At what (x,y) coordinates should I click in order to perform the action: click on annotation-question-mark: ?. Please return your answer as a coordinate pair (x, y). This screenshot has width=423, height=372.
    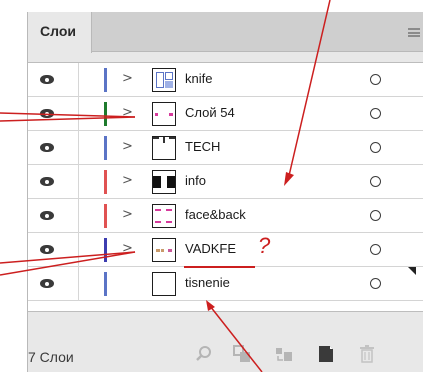
    Looking at the image, I should click on (264, 245).